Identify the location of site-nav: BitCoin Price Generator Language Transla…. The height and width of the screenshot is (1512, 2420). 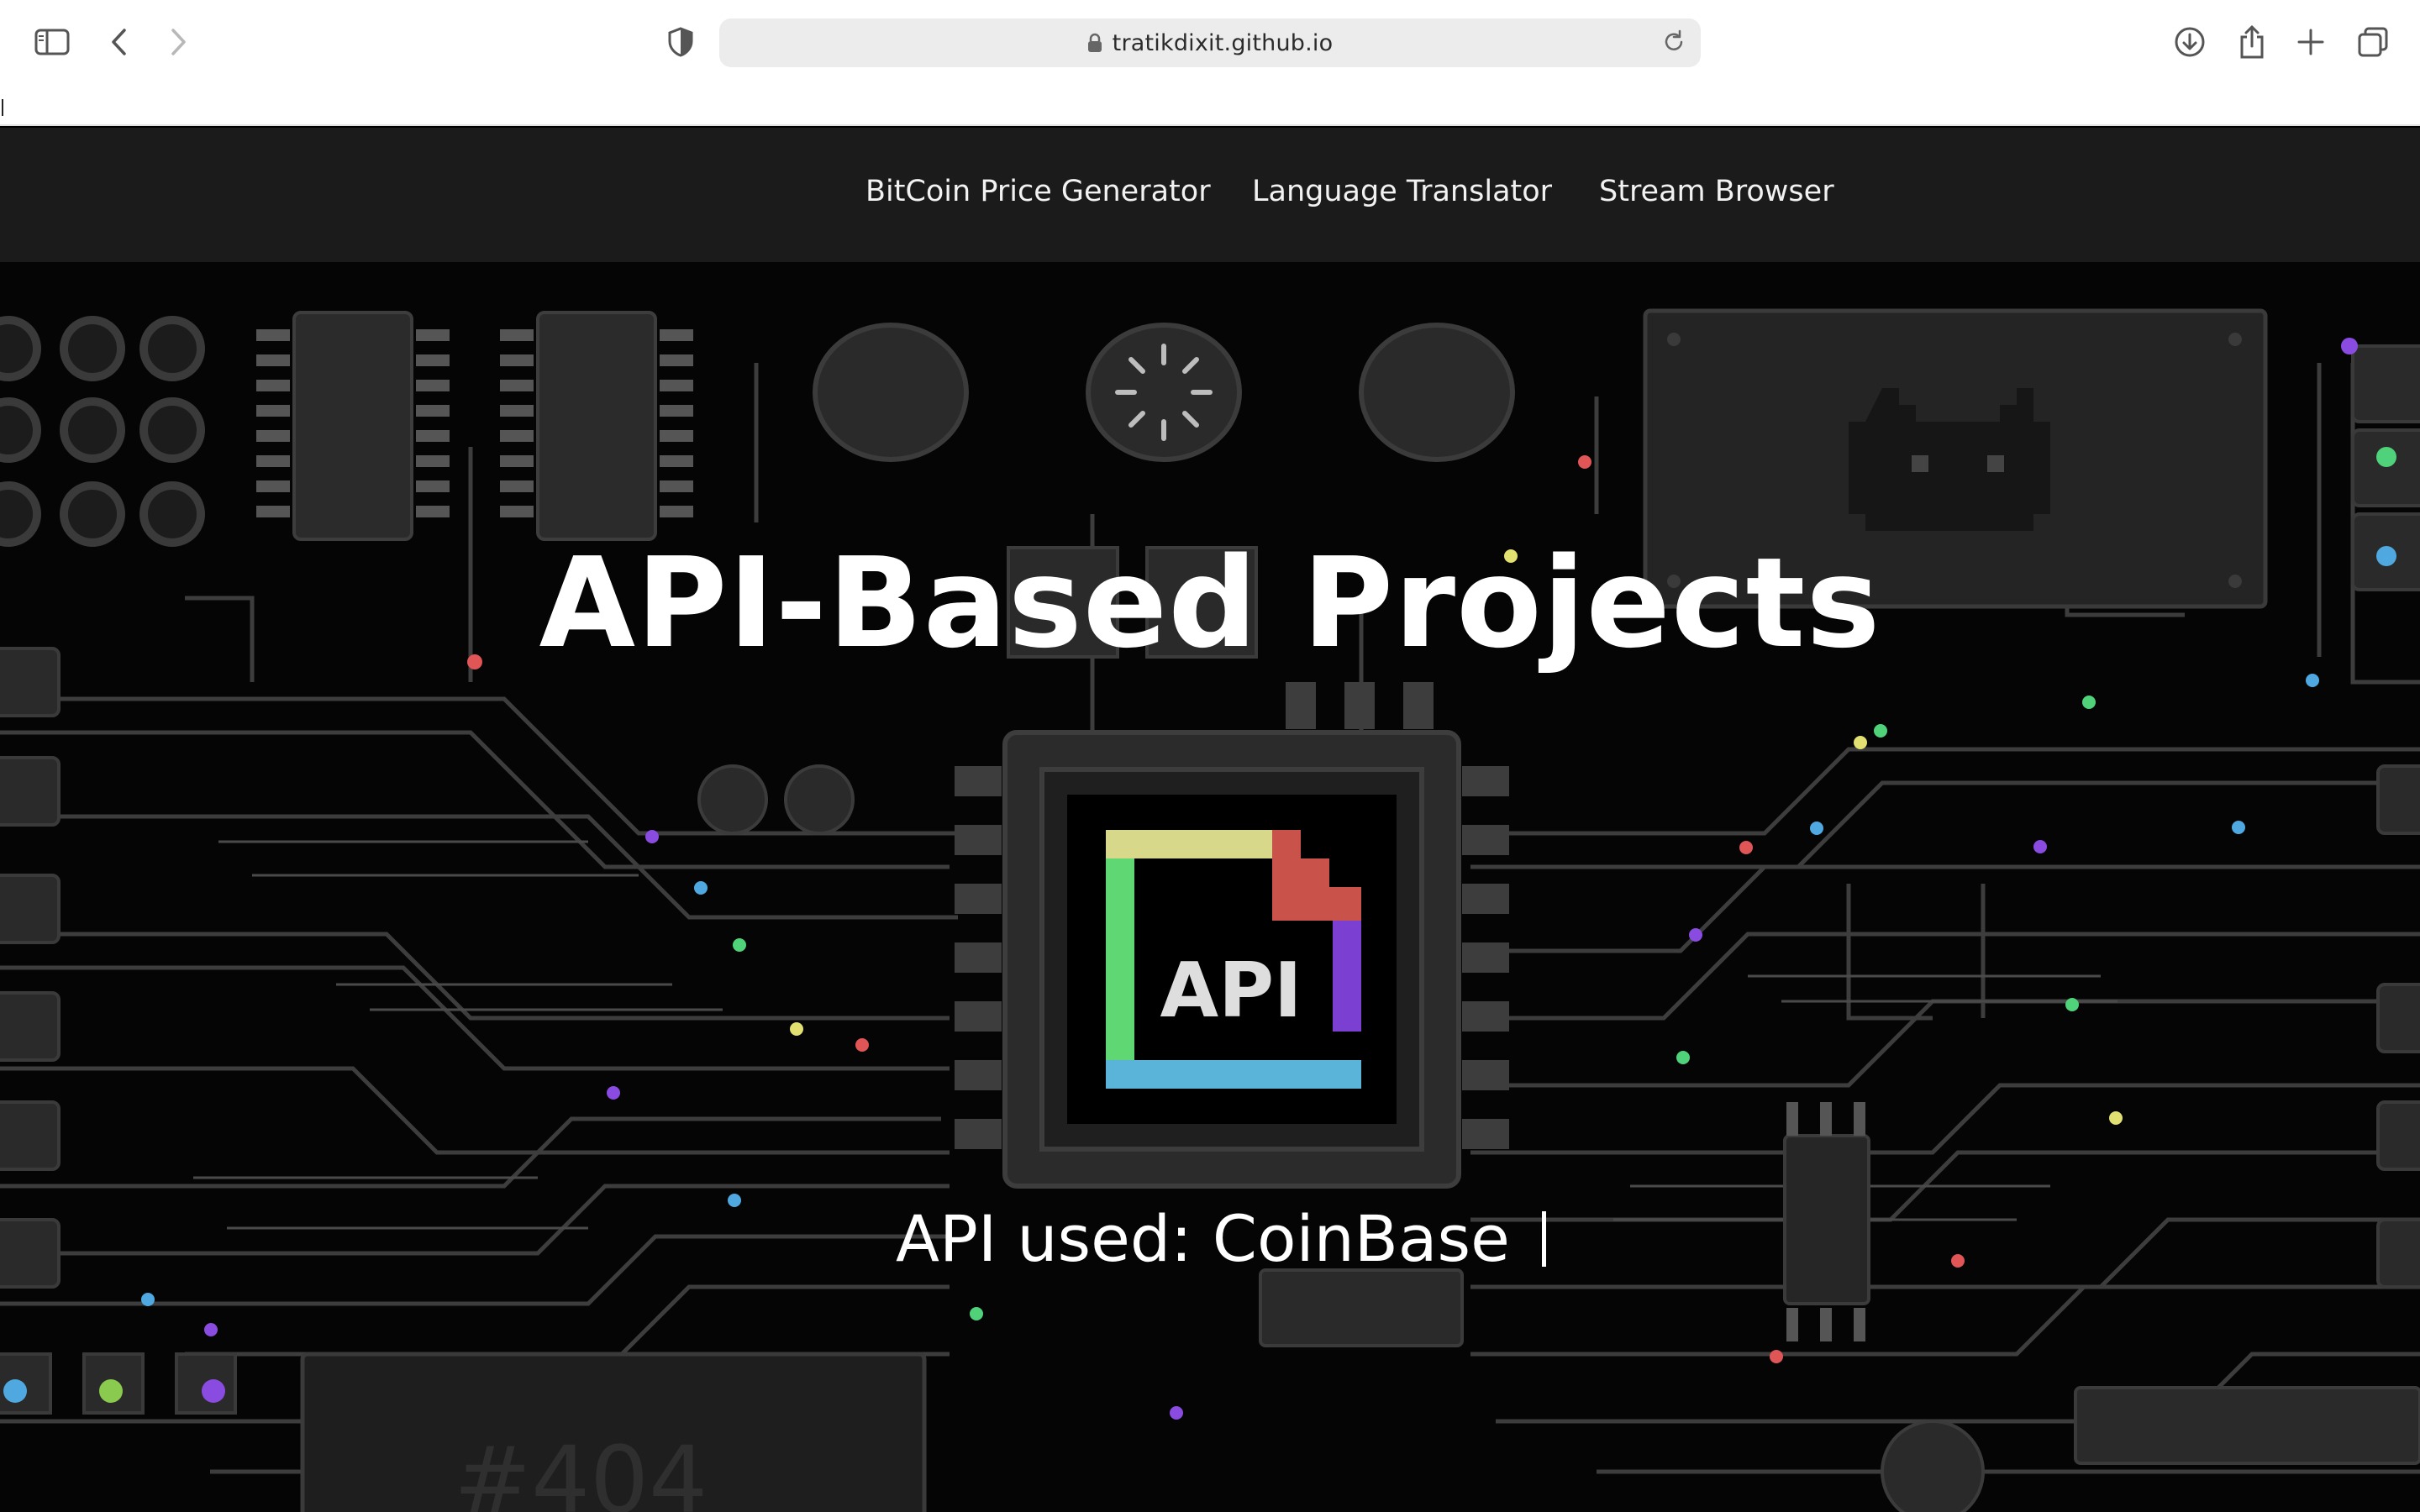
(1210, 195).